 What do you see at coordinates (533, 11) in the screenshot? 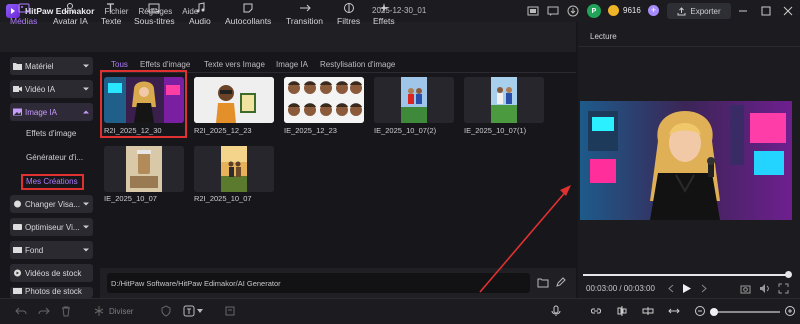
I see `layout-icon` at bounding box center [533, 11].